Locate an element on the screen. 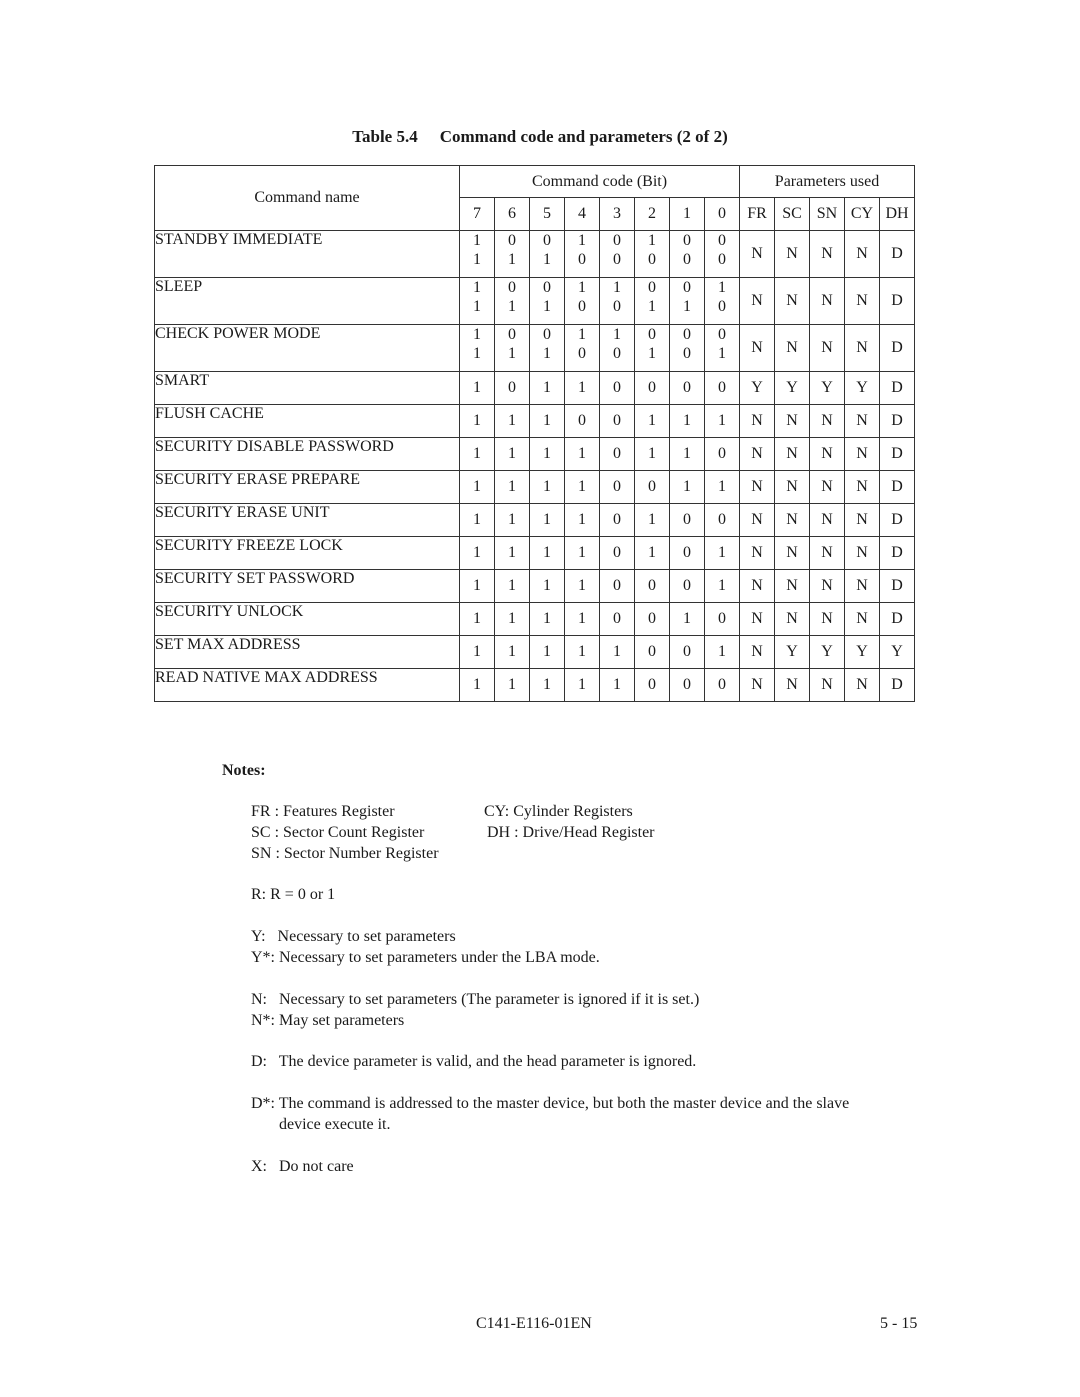 This screenshot has height=1397, width=1080. note-y: Y: Necessary to set parameters is located at coordinates (353, 936).